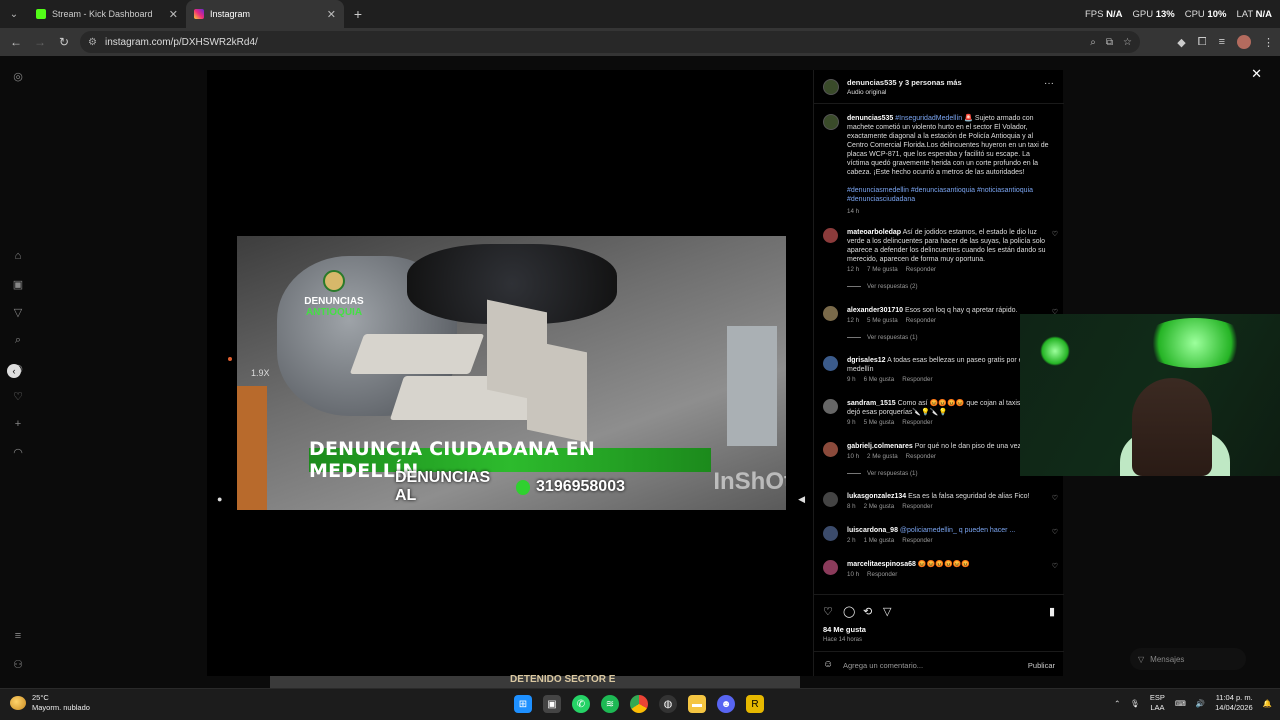 The image size is (1280, 720). I want to click on like-heart-icon: ♡, so click(828, 611).